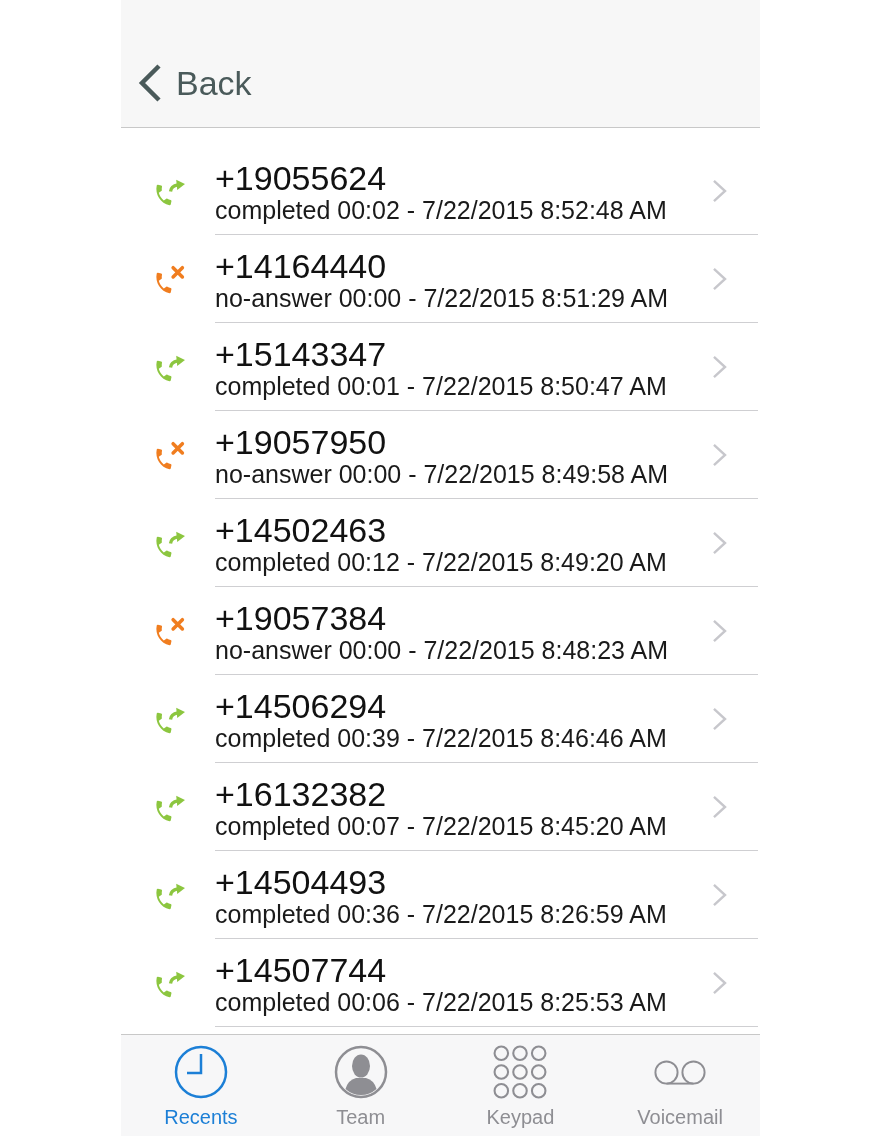  Describe the element at coordinates (301, 705) in the screenshot. I see `phone-number: +14506294` at that location.